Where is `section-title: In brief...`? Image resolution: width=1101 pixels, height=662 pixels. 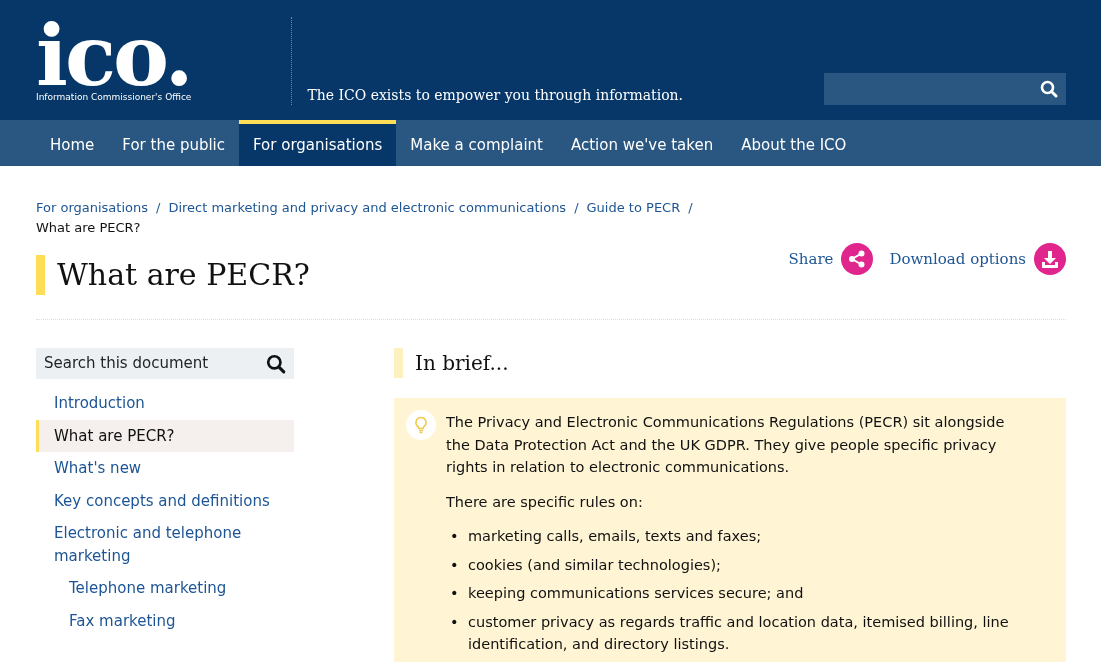 section-title: In brief... is located at coordinates (730, 363).